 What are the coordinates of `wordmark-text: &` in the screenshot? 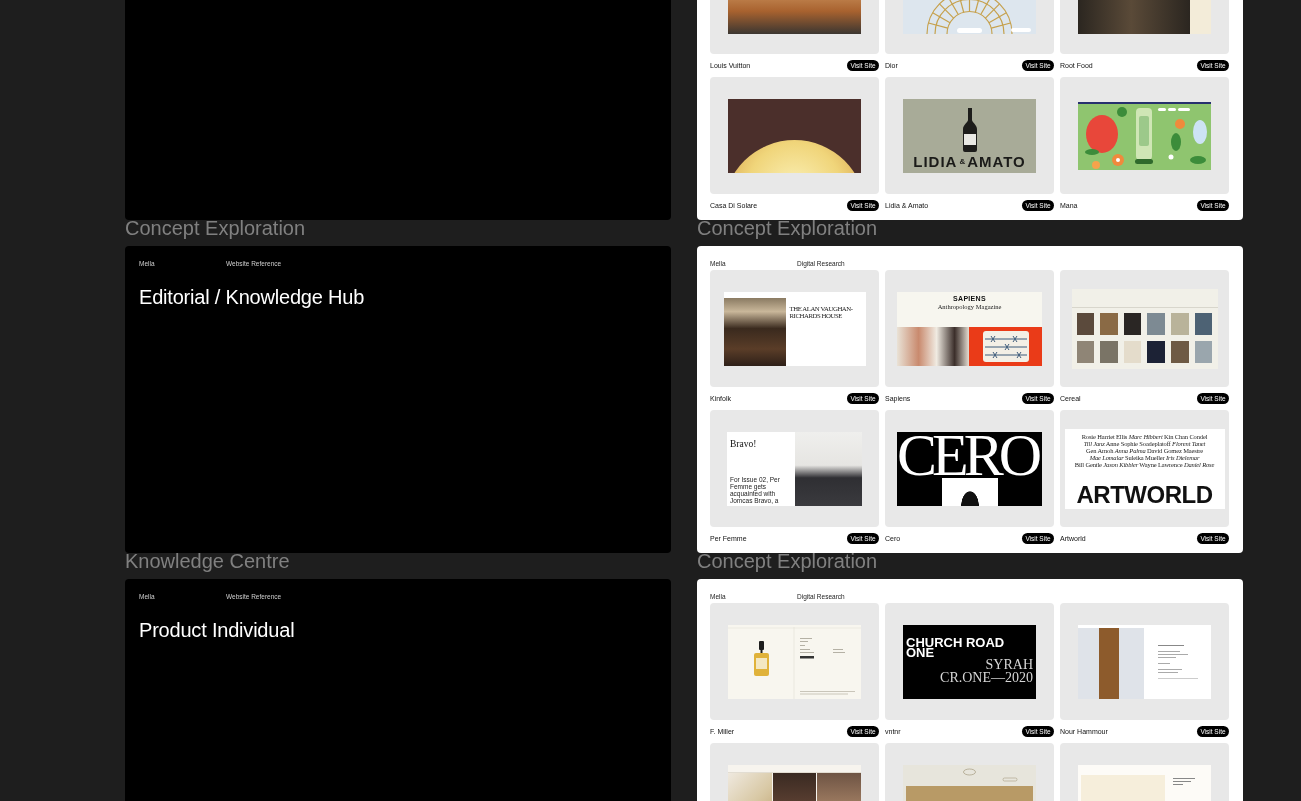 It's located at (962, 161).